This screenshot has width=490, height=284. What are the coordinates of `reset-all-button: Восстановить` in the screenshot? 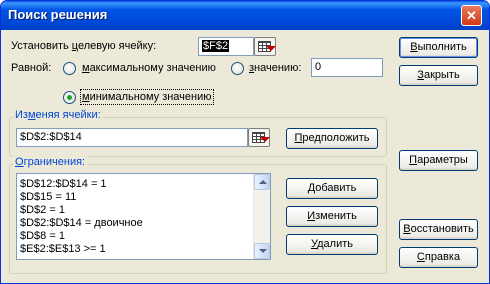 It's located at (438, 229).